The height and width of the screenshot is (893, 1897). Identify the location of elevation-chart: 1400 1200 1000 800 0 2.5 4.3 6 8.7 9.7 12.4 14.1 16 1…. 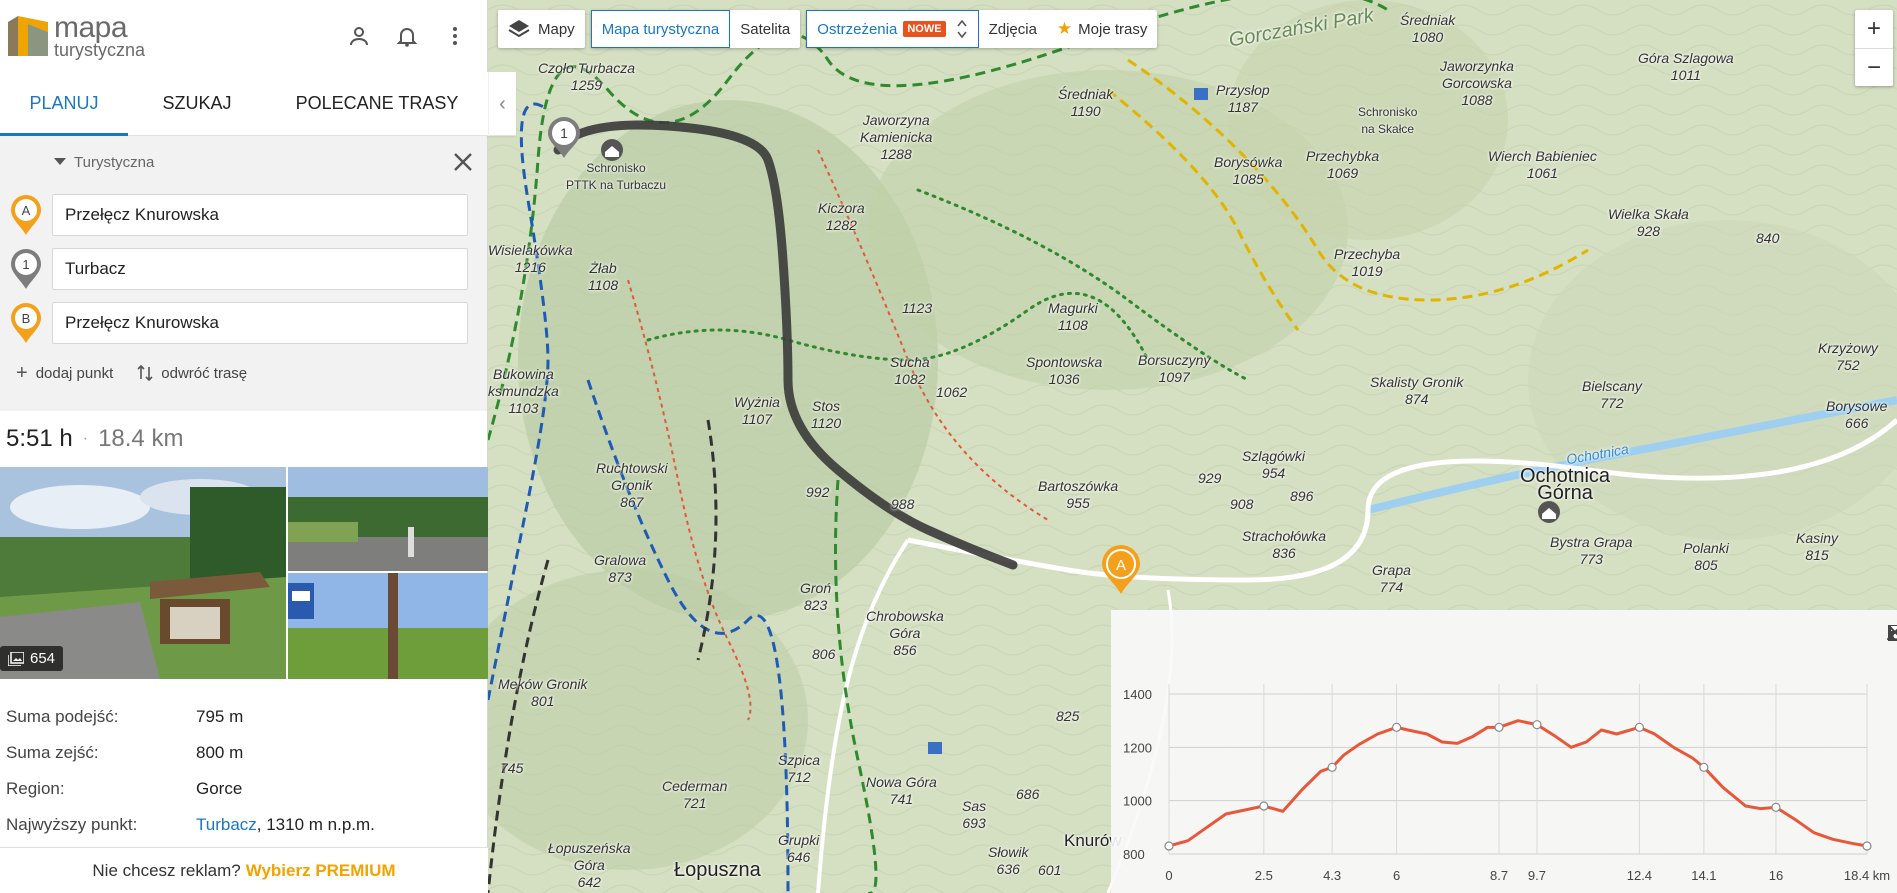
(1506, 783).